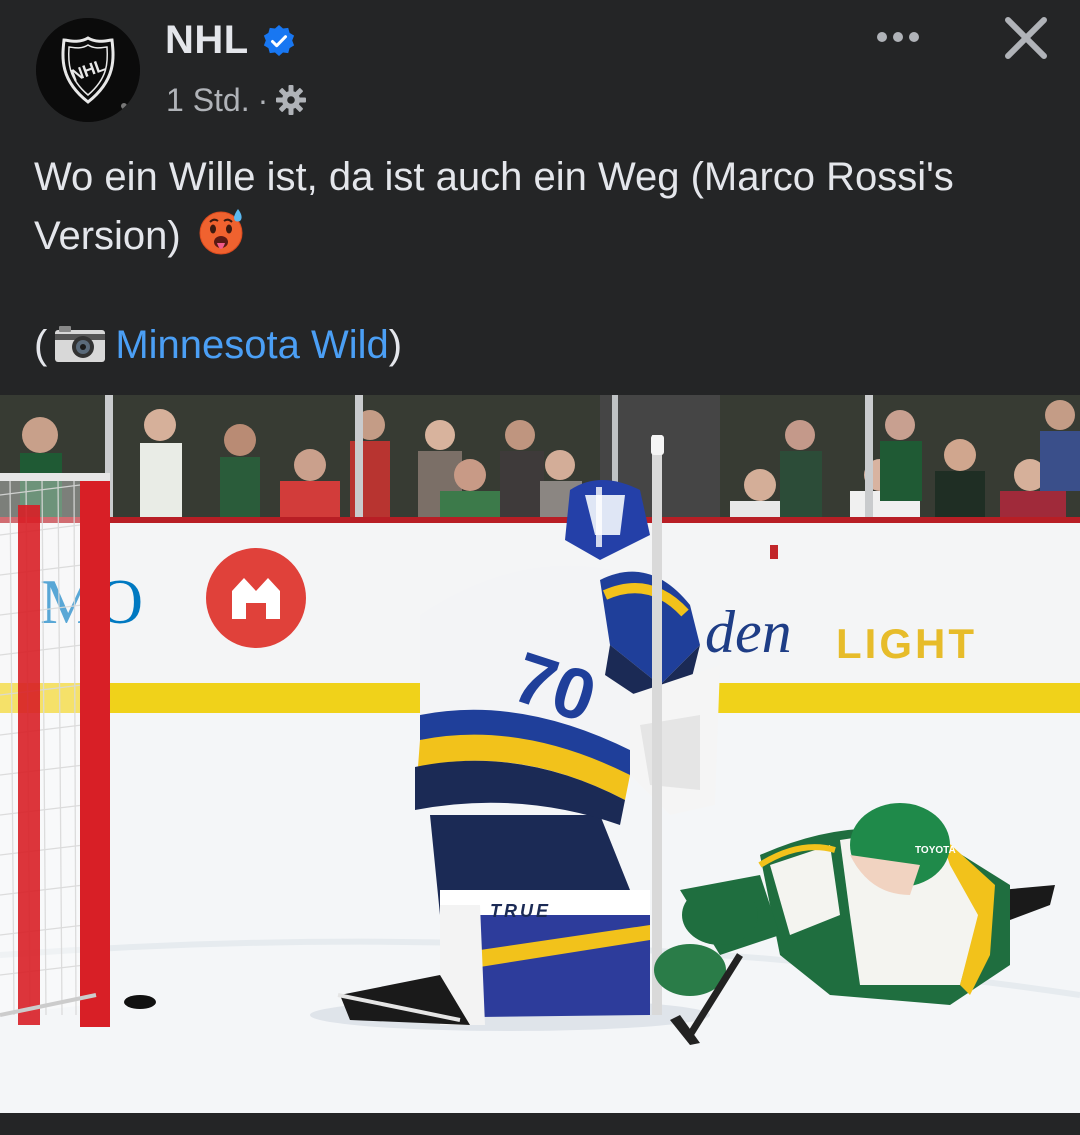 The image size is (1080, 1135). I want to click on avatar: NHL, so click(88, 70).